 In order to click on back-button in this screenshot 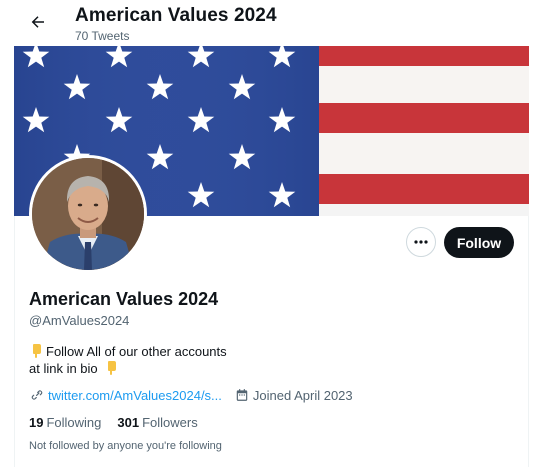, I will do `click(38, 22)`.